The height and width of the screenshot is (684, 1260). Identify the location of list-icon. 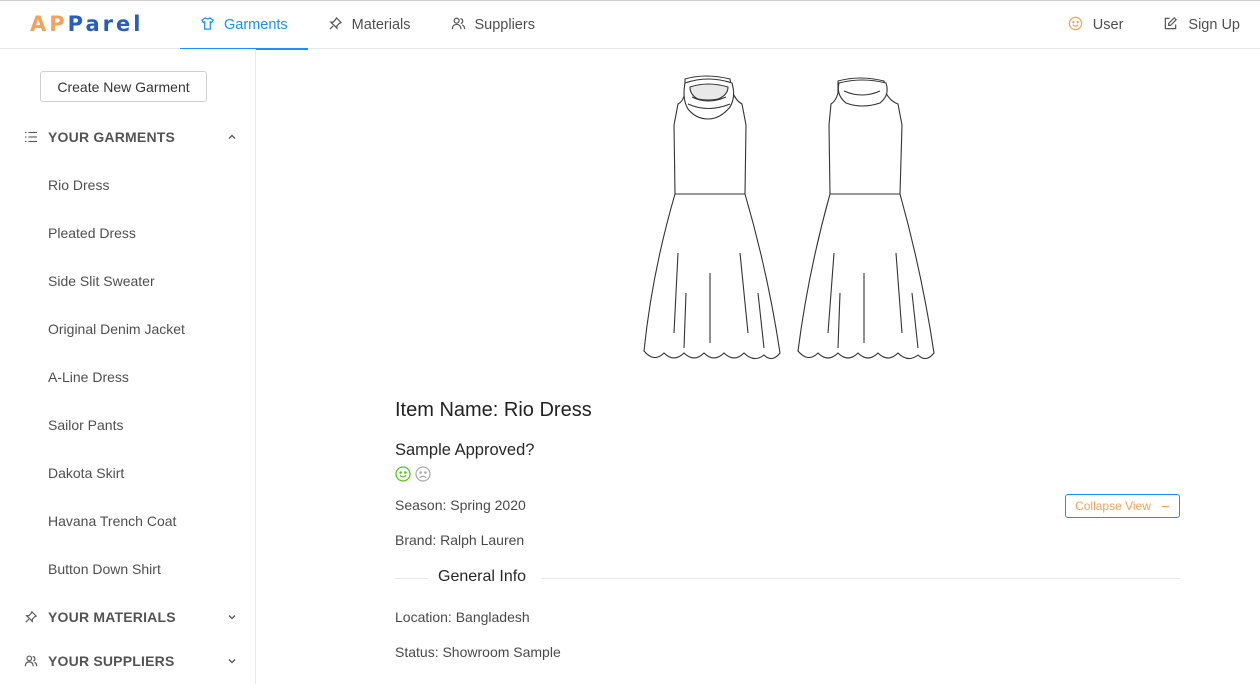
(31, 137).